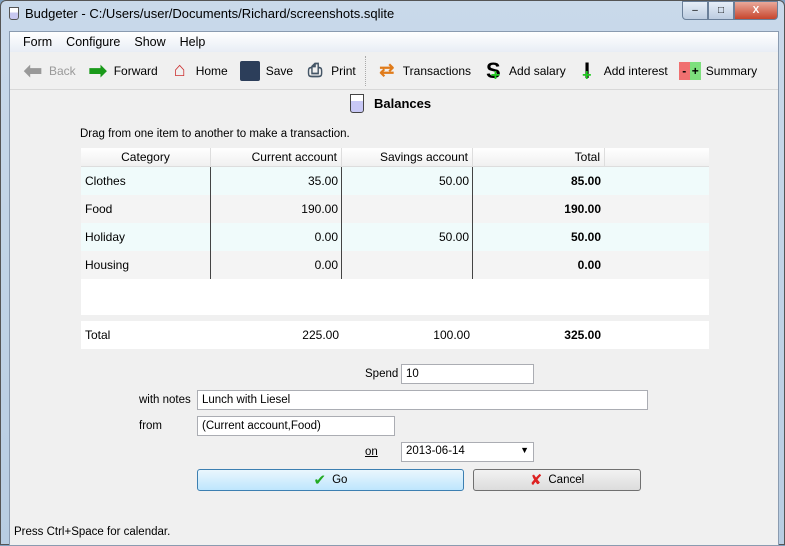 The height and width of the screenshot is (546, 785). I want to click on table-row: Clothes 35.00 50.00 85.00, so click(395, 181).